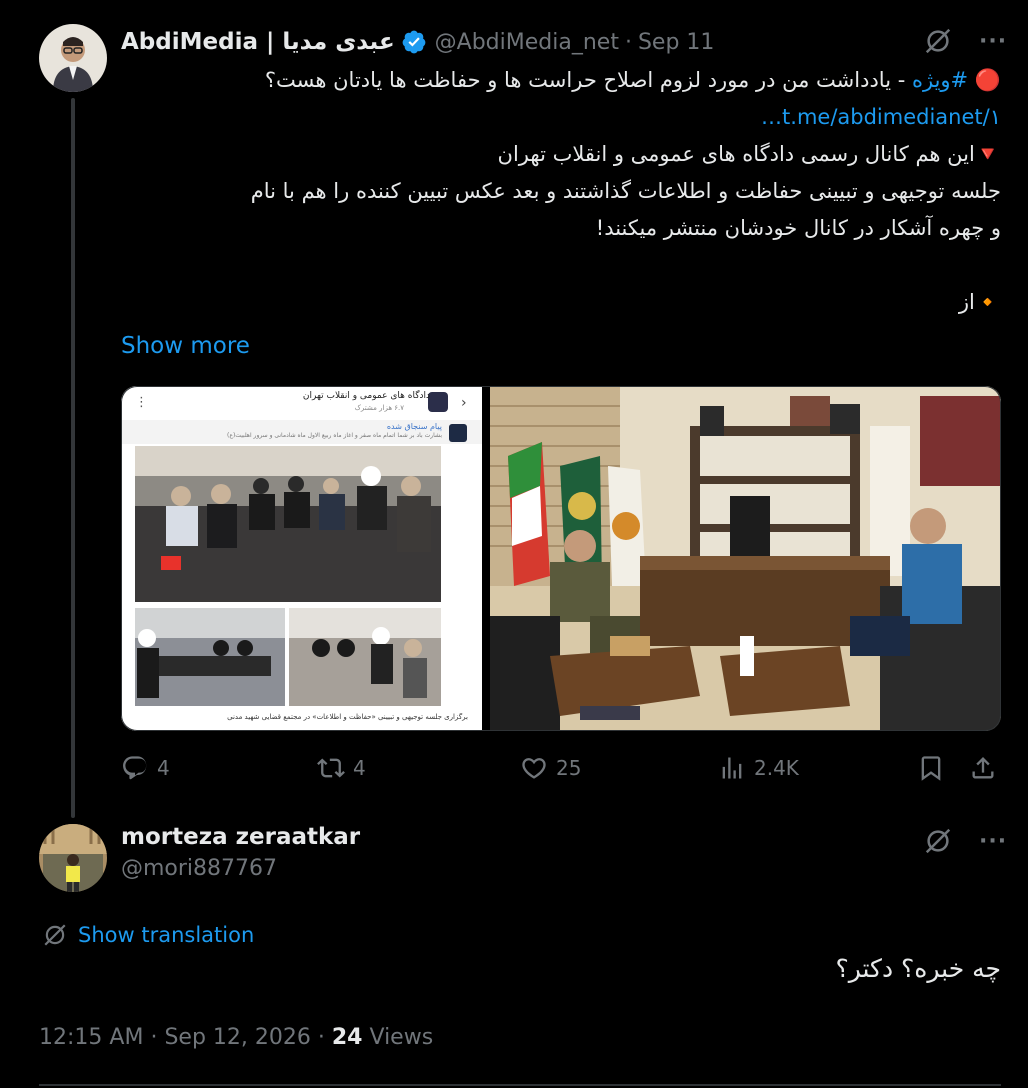  I want to click on repost-button: 4, so click(341, 768).